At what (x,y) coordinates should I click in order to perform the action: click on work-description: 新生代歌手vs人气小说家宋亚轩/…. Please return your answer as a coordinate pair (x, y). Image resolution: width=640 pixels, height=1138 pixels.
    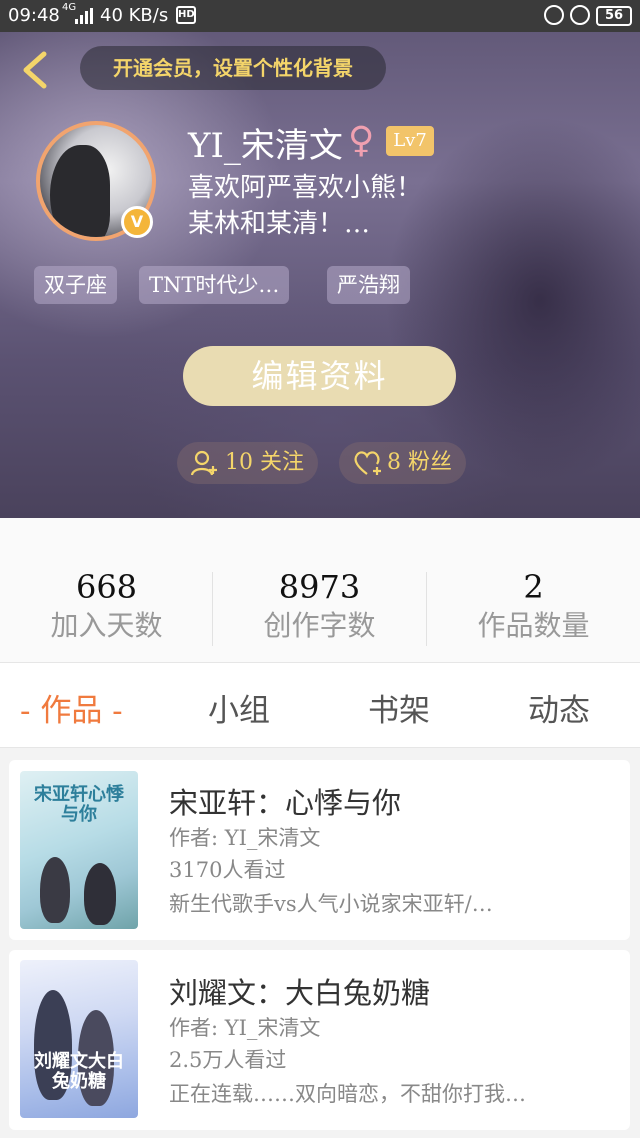
    Looking at the image, I should click on (331, 904).